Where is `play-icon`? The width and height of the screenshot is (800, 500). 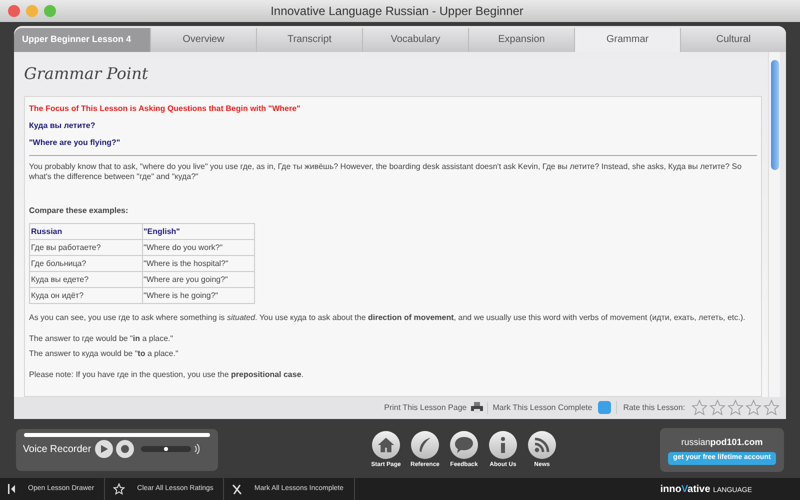
play-icon is located at coordinates (104, 449).